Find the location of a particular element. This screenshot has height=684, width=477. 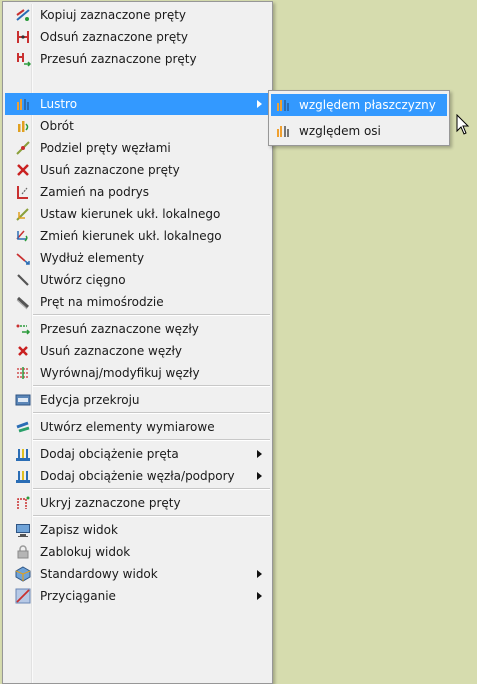

menu-item-move-nodes: Przesuń zaznaczone węzły is located at coordinates (137, 329).